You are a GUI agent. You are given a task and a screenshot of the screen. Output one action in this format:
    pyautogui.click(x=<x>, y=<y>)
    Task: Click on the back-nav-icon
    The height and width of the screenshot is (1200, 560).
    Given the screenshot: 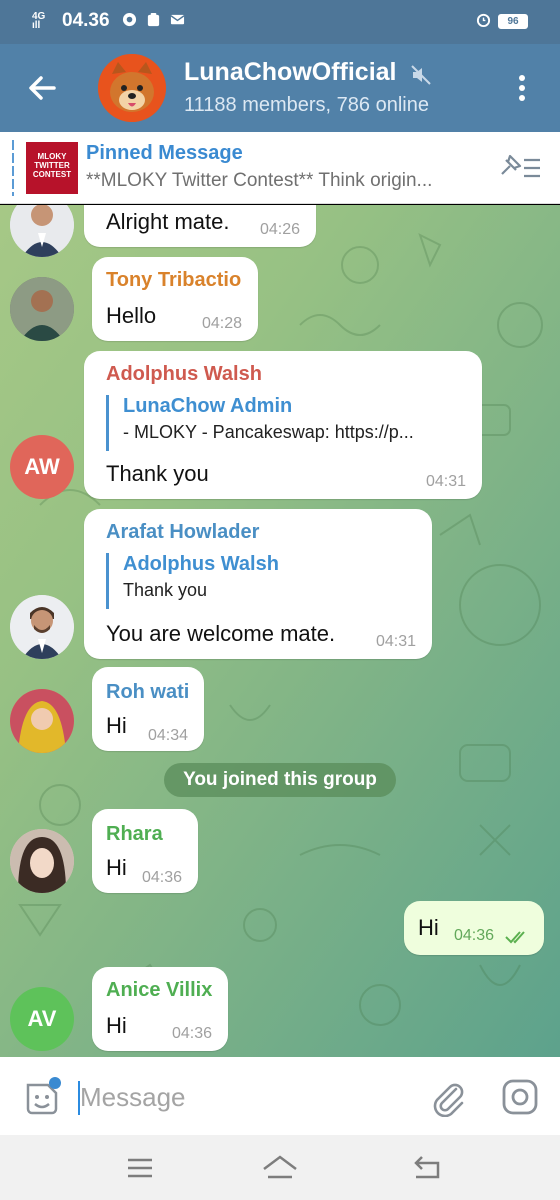 What is the action you would take?
    pyautogui.click(x=426, y=1168)
    